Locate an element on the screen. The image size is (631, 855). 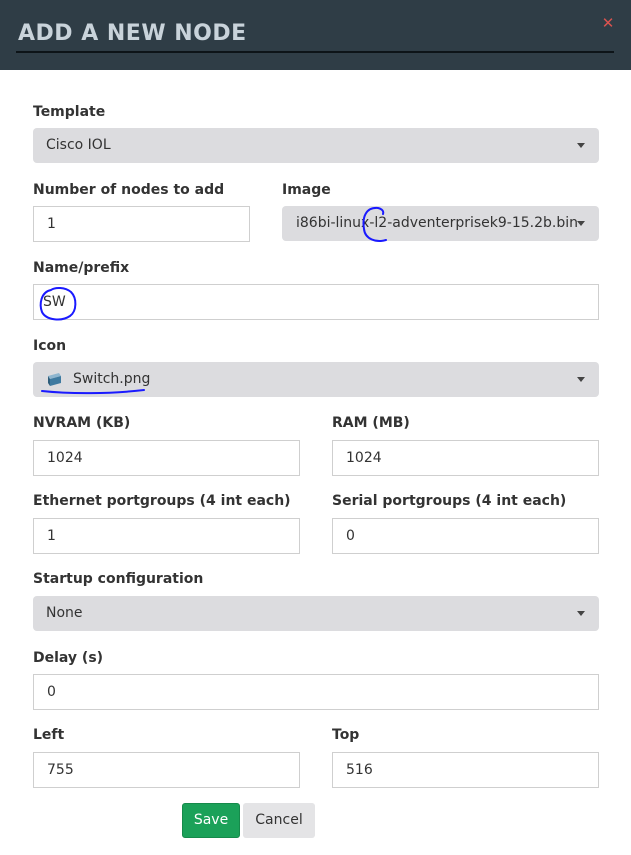
serial-portgroups-label: Serial portgroups (4 int each) is located at coordinates (449, 501).